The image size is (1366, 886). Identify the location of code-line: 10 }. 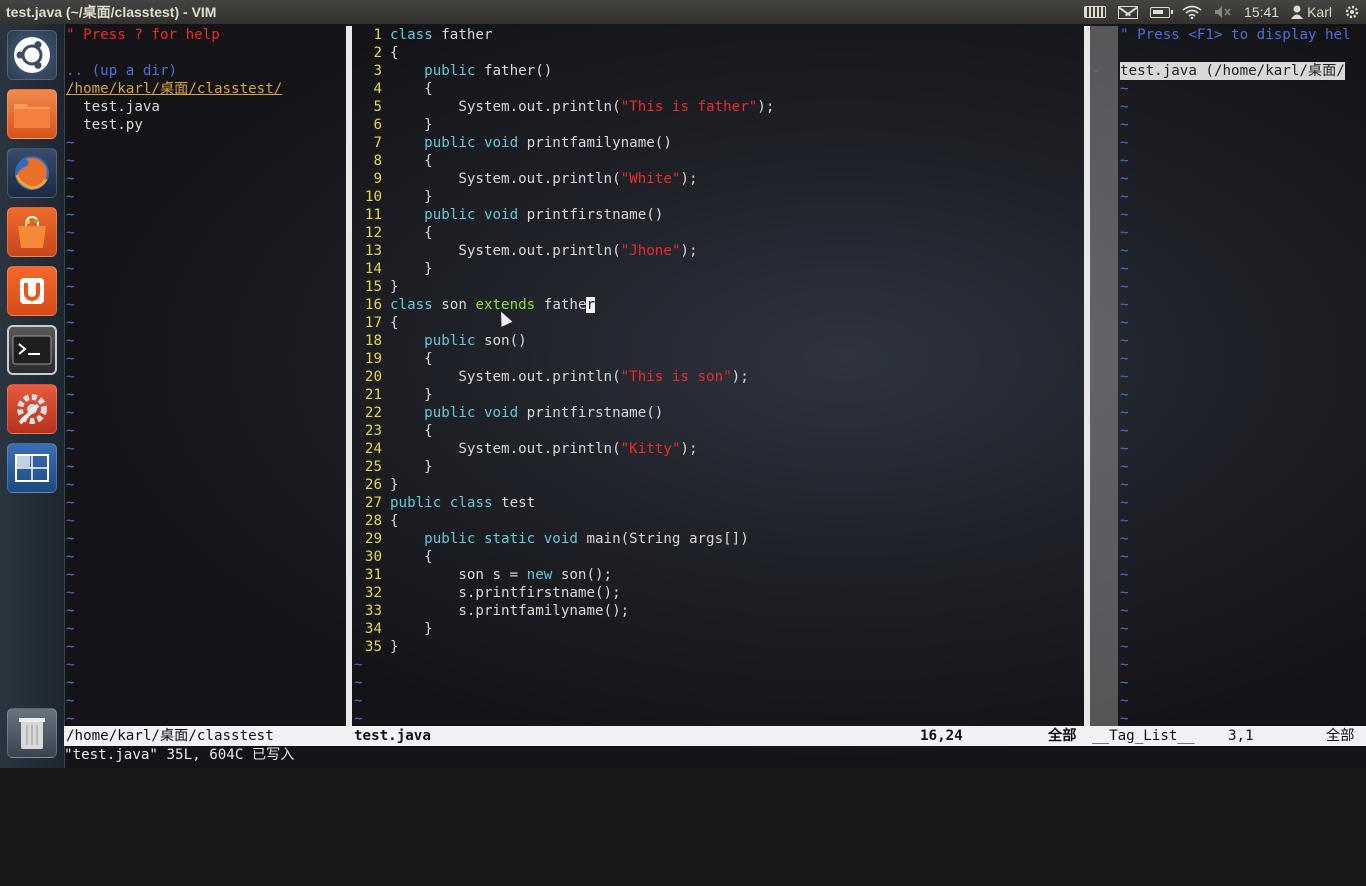
(392, 197).